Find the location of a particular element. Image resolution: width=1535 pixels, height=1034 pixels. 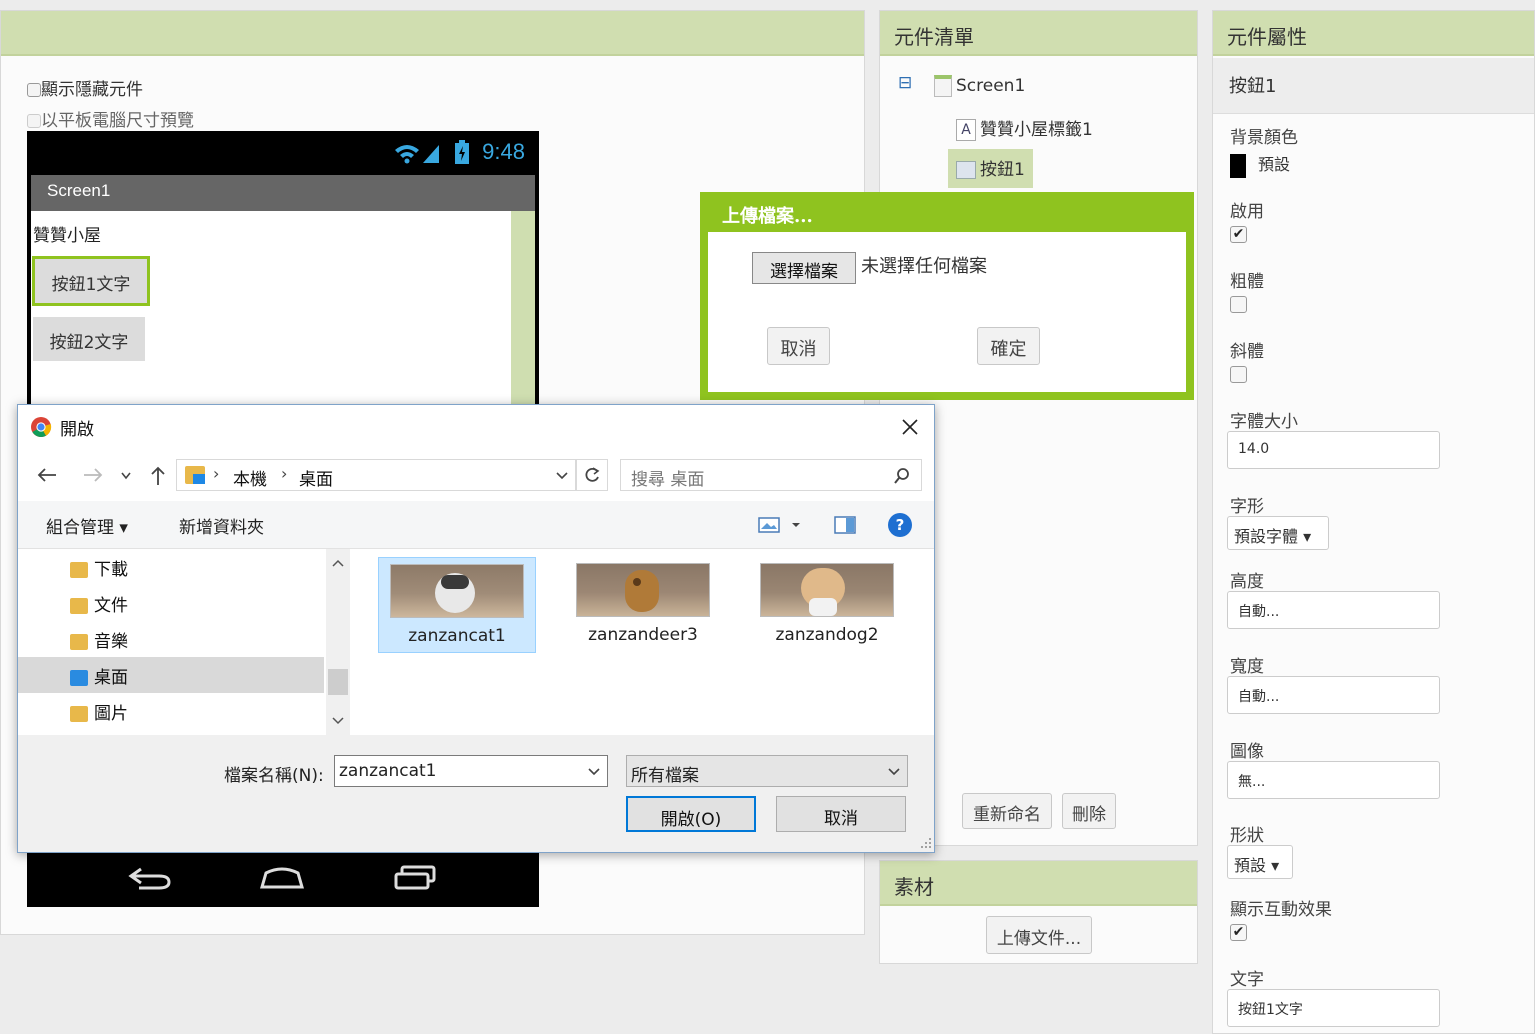

italic-label: 斜體 is located at coordinates (1247, 352).